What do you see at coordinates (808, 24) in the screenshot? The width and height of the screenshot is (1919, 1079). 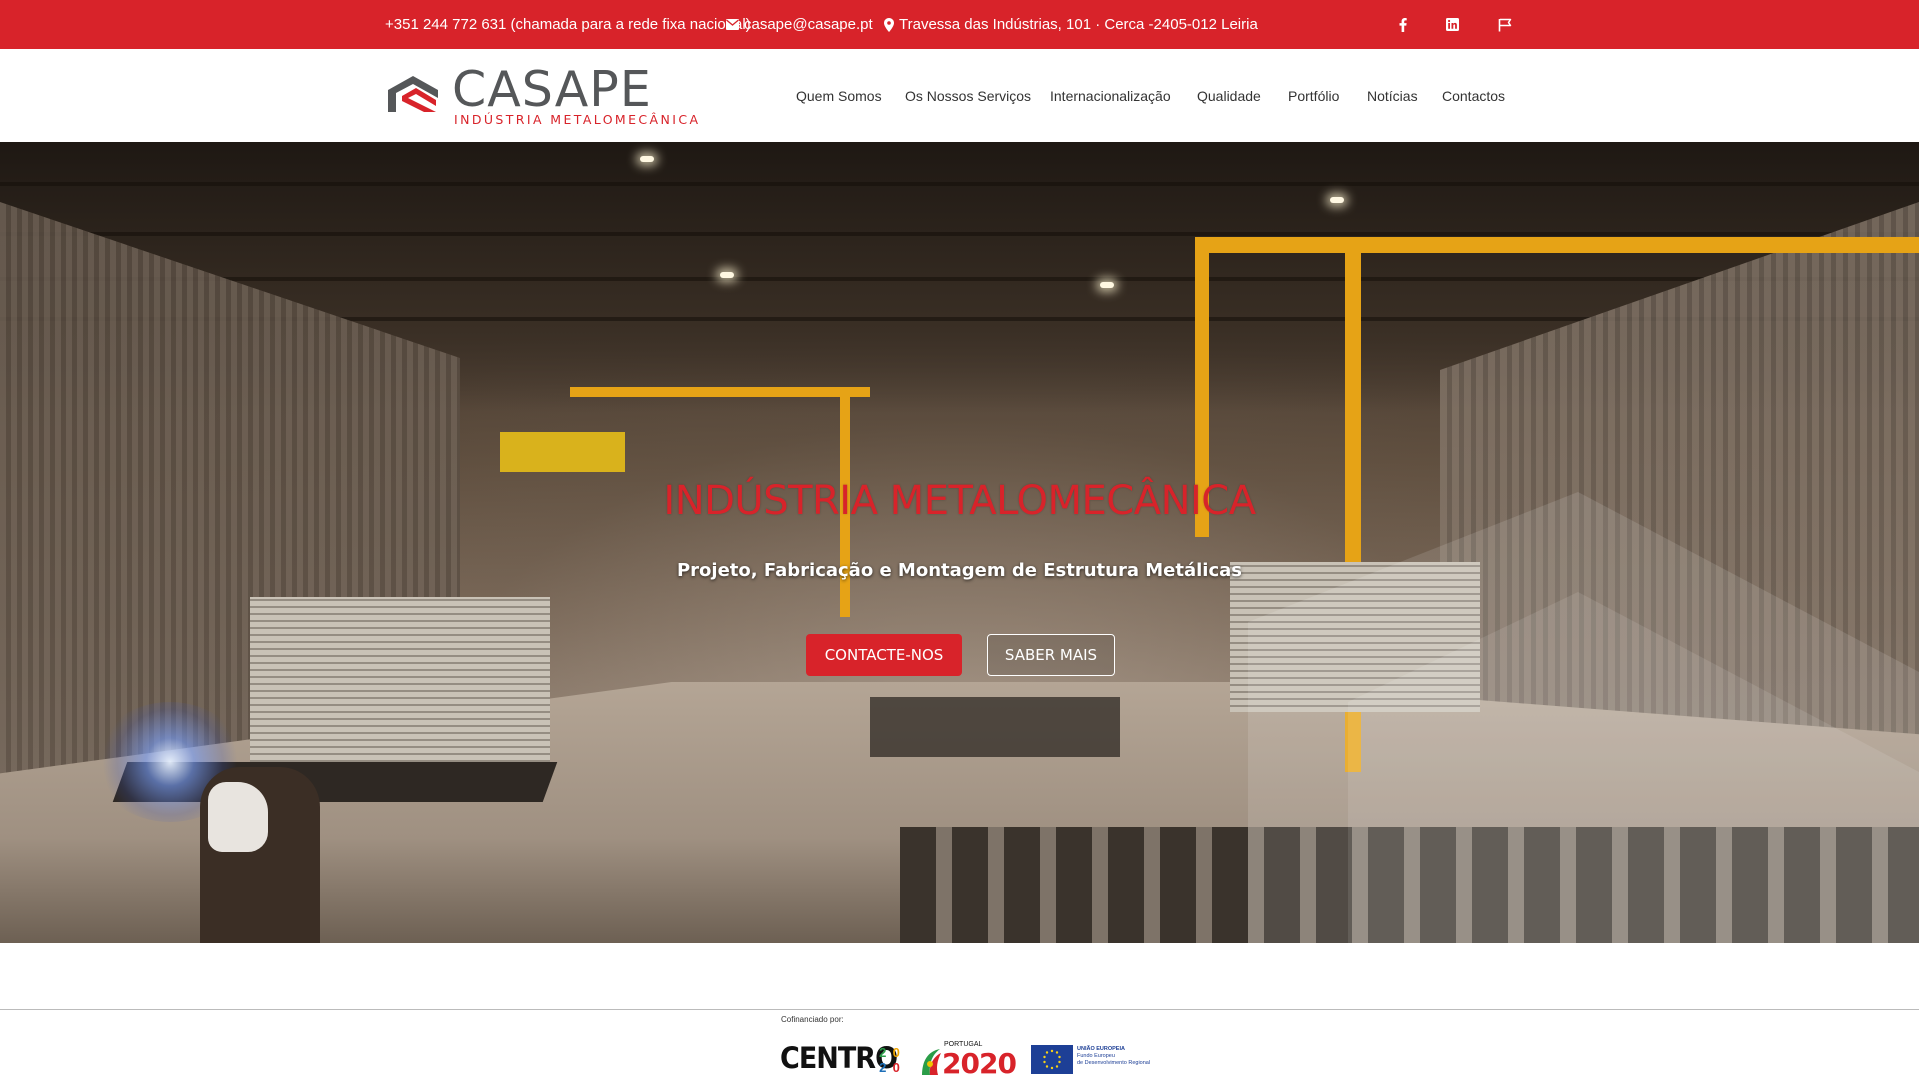 I see `email-text: casape@casape.pt` at bounding box center [808, 24].